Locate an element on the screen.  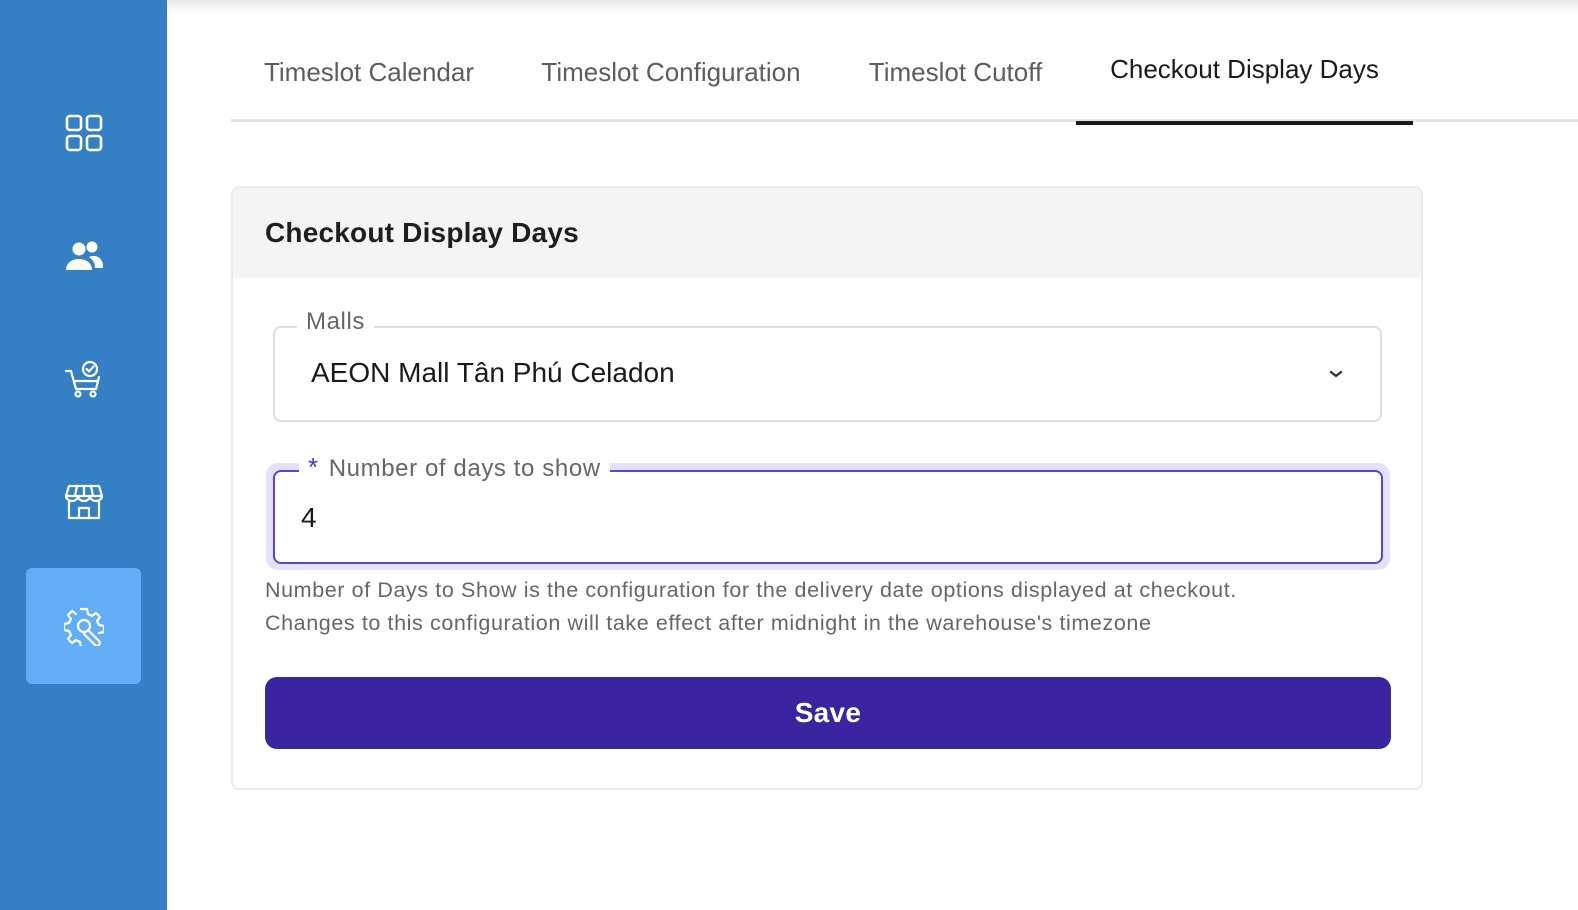
days-focus-ring: * Number of days to show is located at coordinates (828, 511).